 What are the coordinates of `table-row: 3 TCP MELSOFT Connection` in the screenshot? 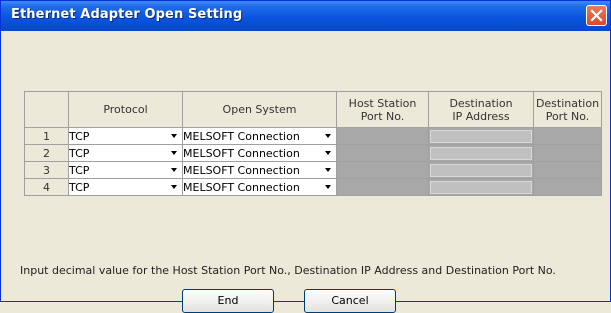 It's located at (313, 170).